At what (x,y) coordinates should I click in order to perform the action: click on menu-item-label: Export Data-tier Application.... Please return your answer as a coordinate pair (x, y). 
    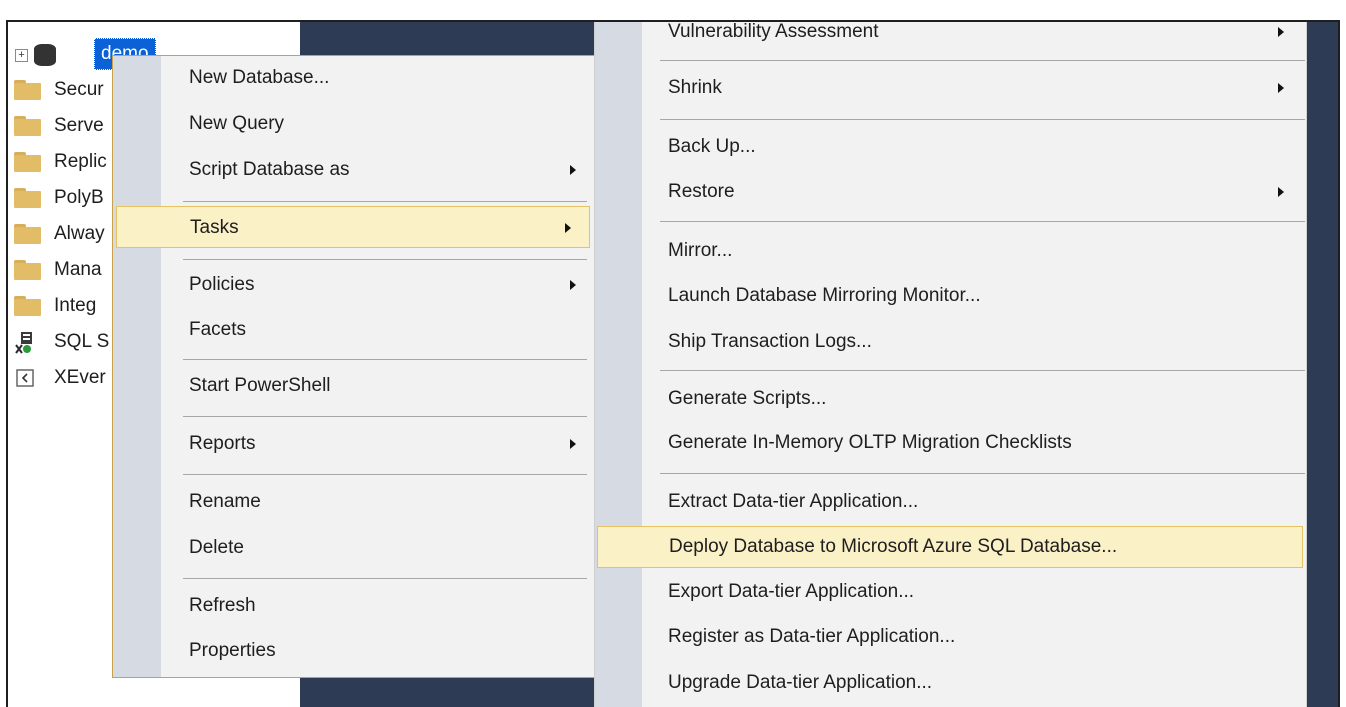
    Looking at the image, I should click on (791, 591).